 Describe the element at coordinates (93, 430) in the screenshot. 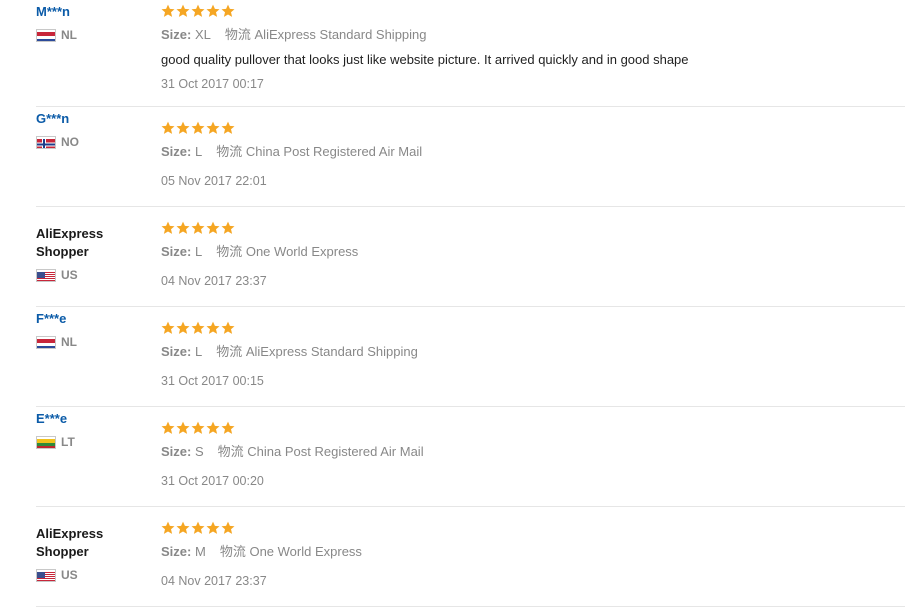

I see `reviewer-info: E***e LT` at that location.